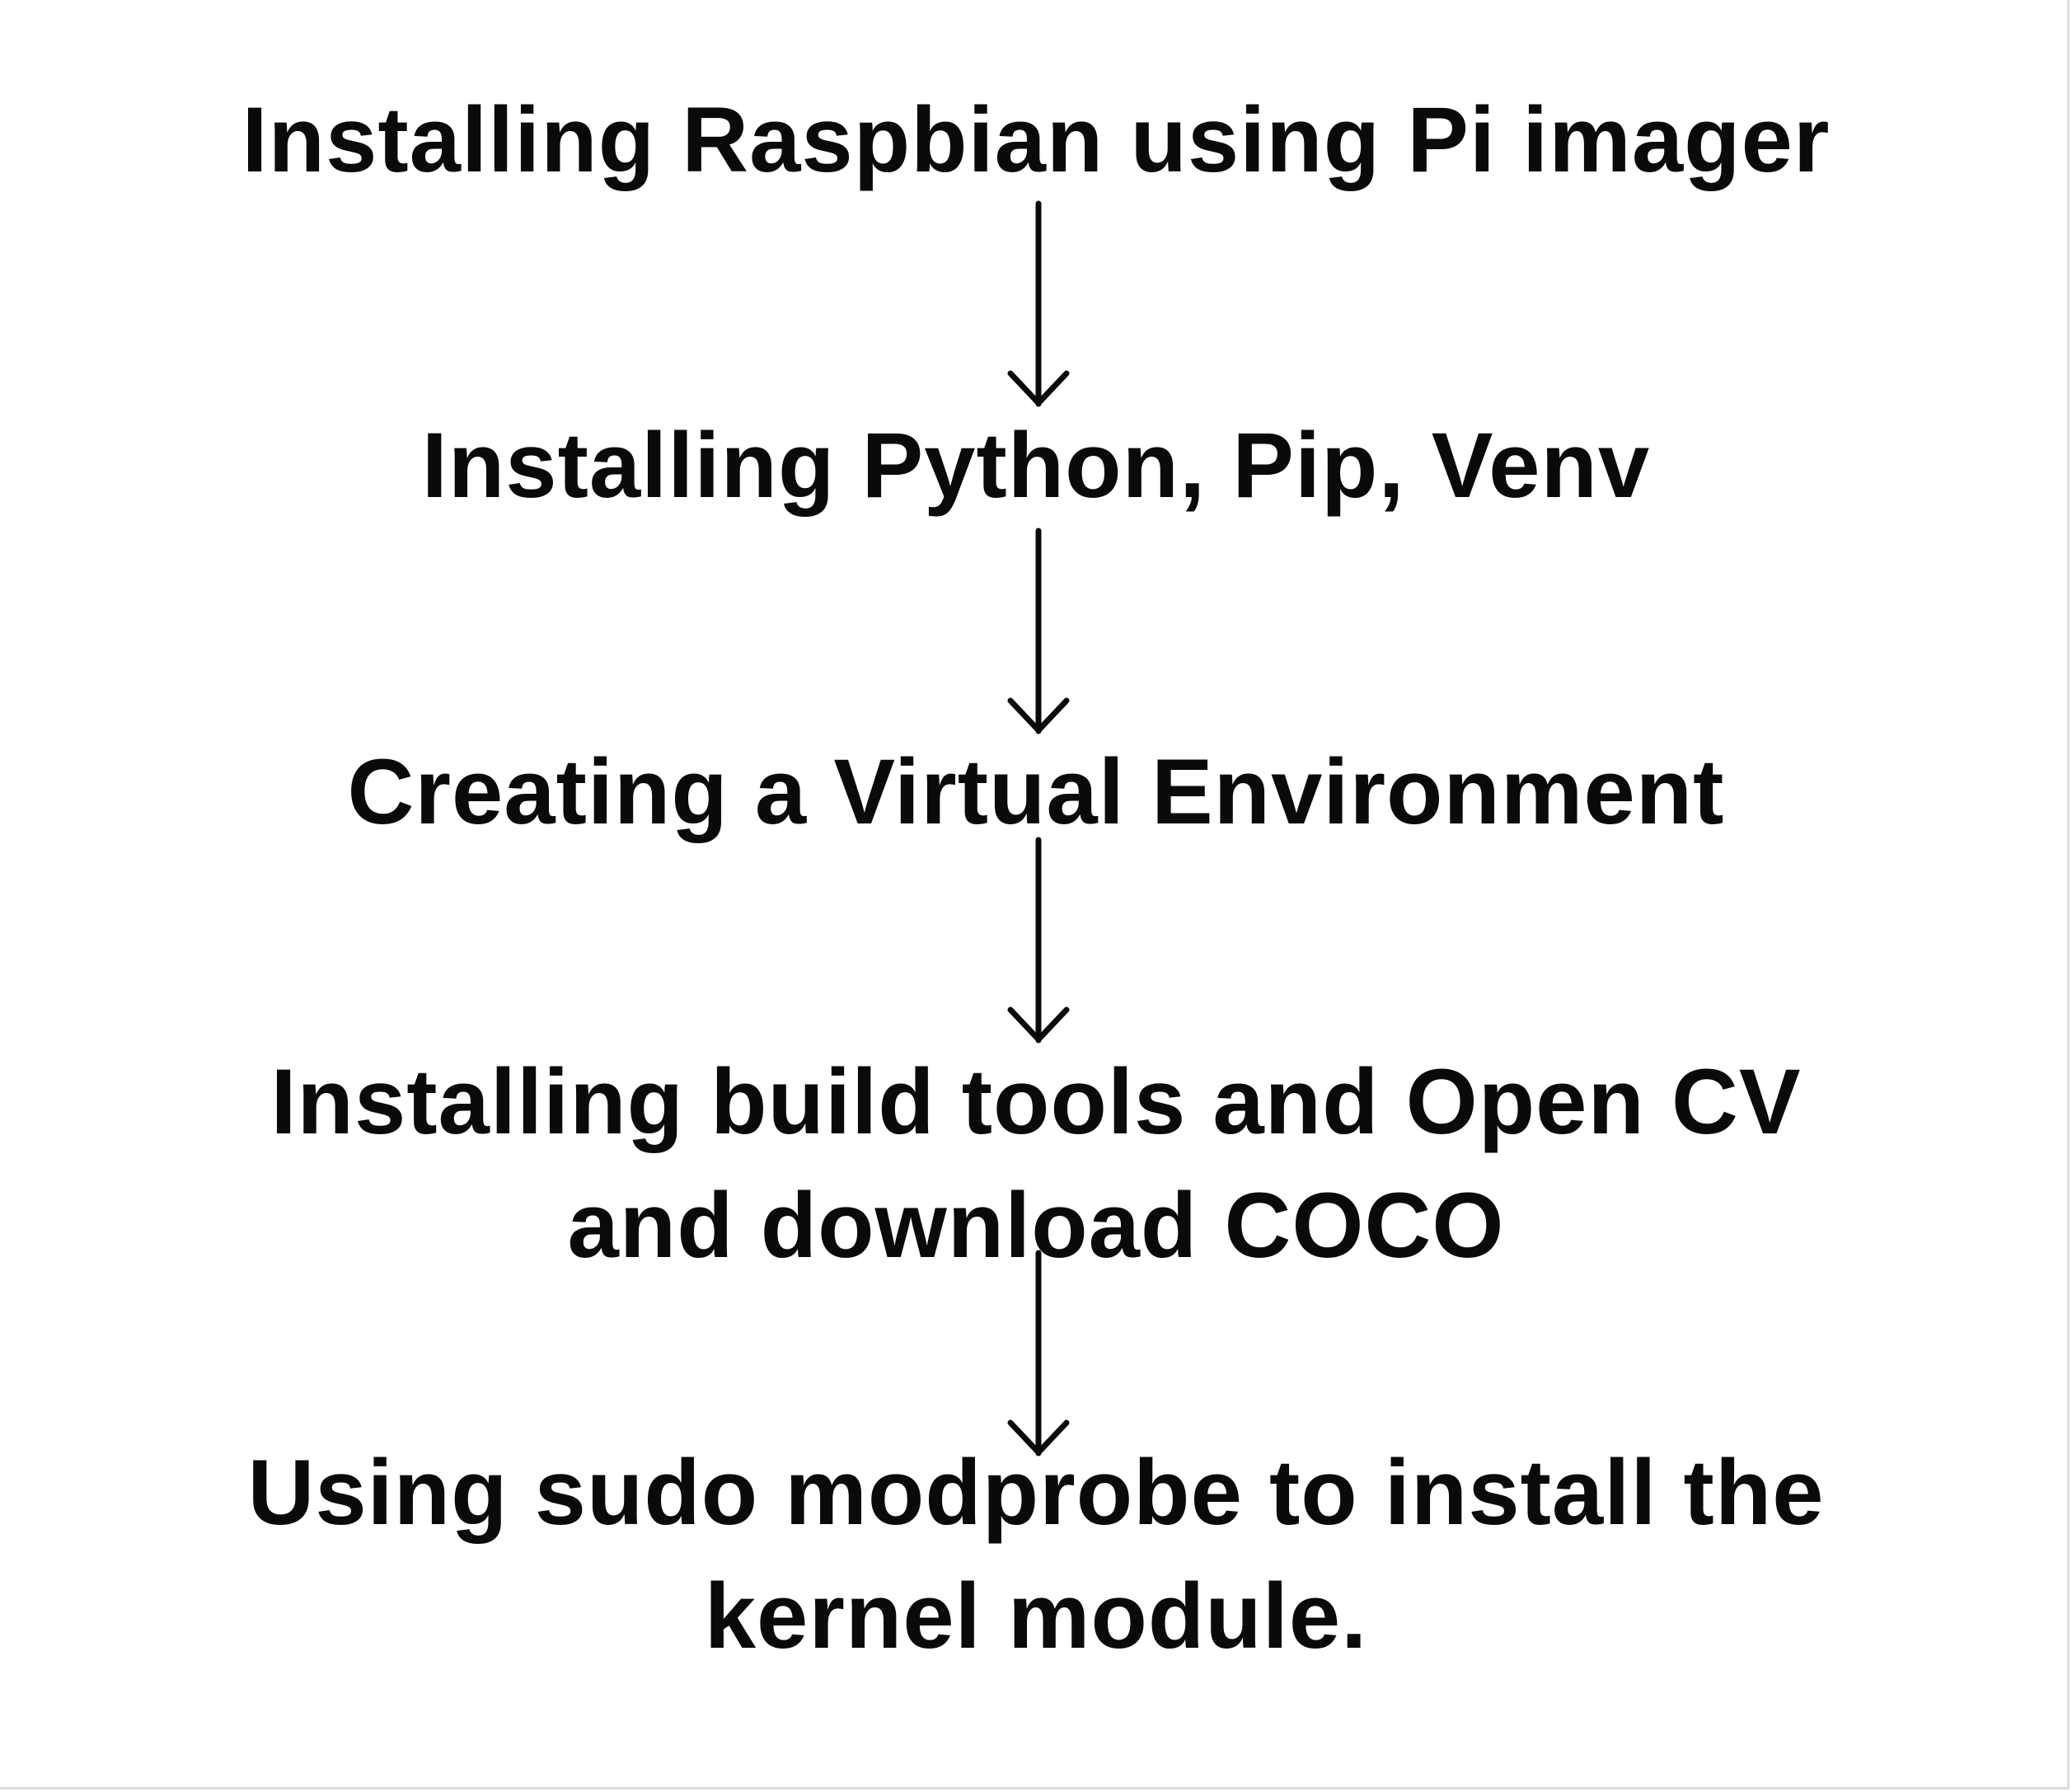  I want to click on flow-step-install-raspbian: Installing Raspbian using Pi imager, so click(1036, 140).